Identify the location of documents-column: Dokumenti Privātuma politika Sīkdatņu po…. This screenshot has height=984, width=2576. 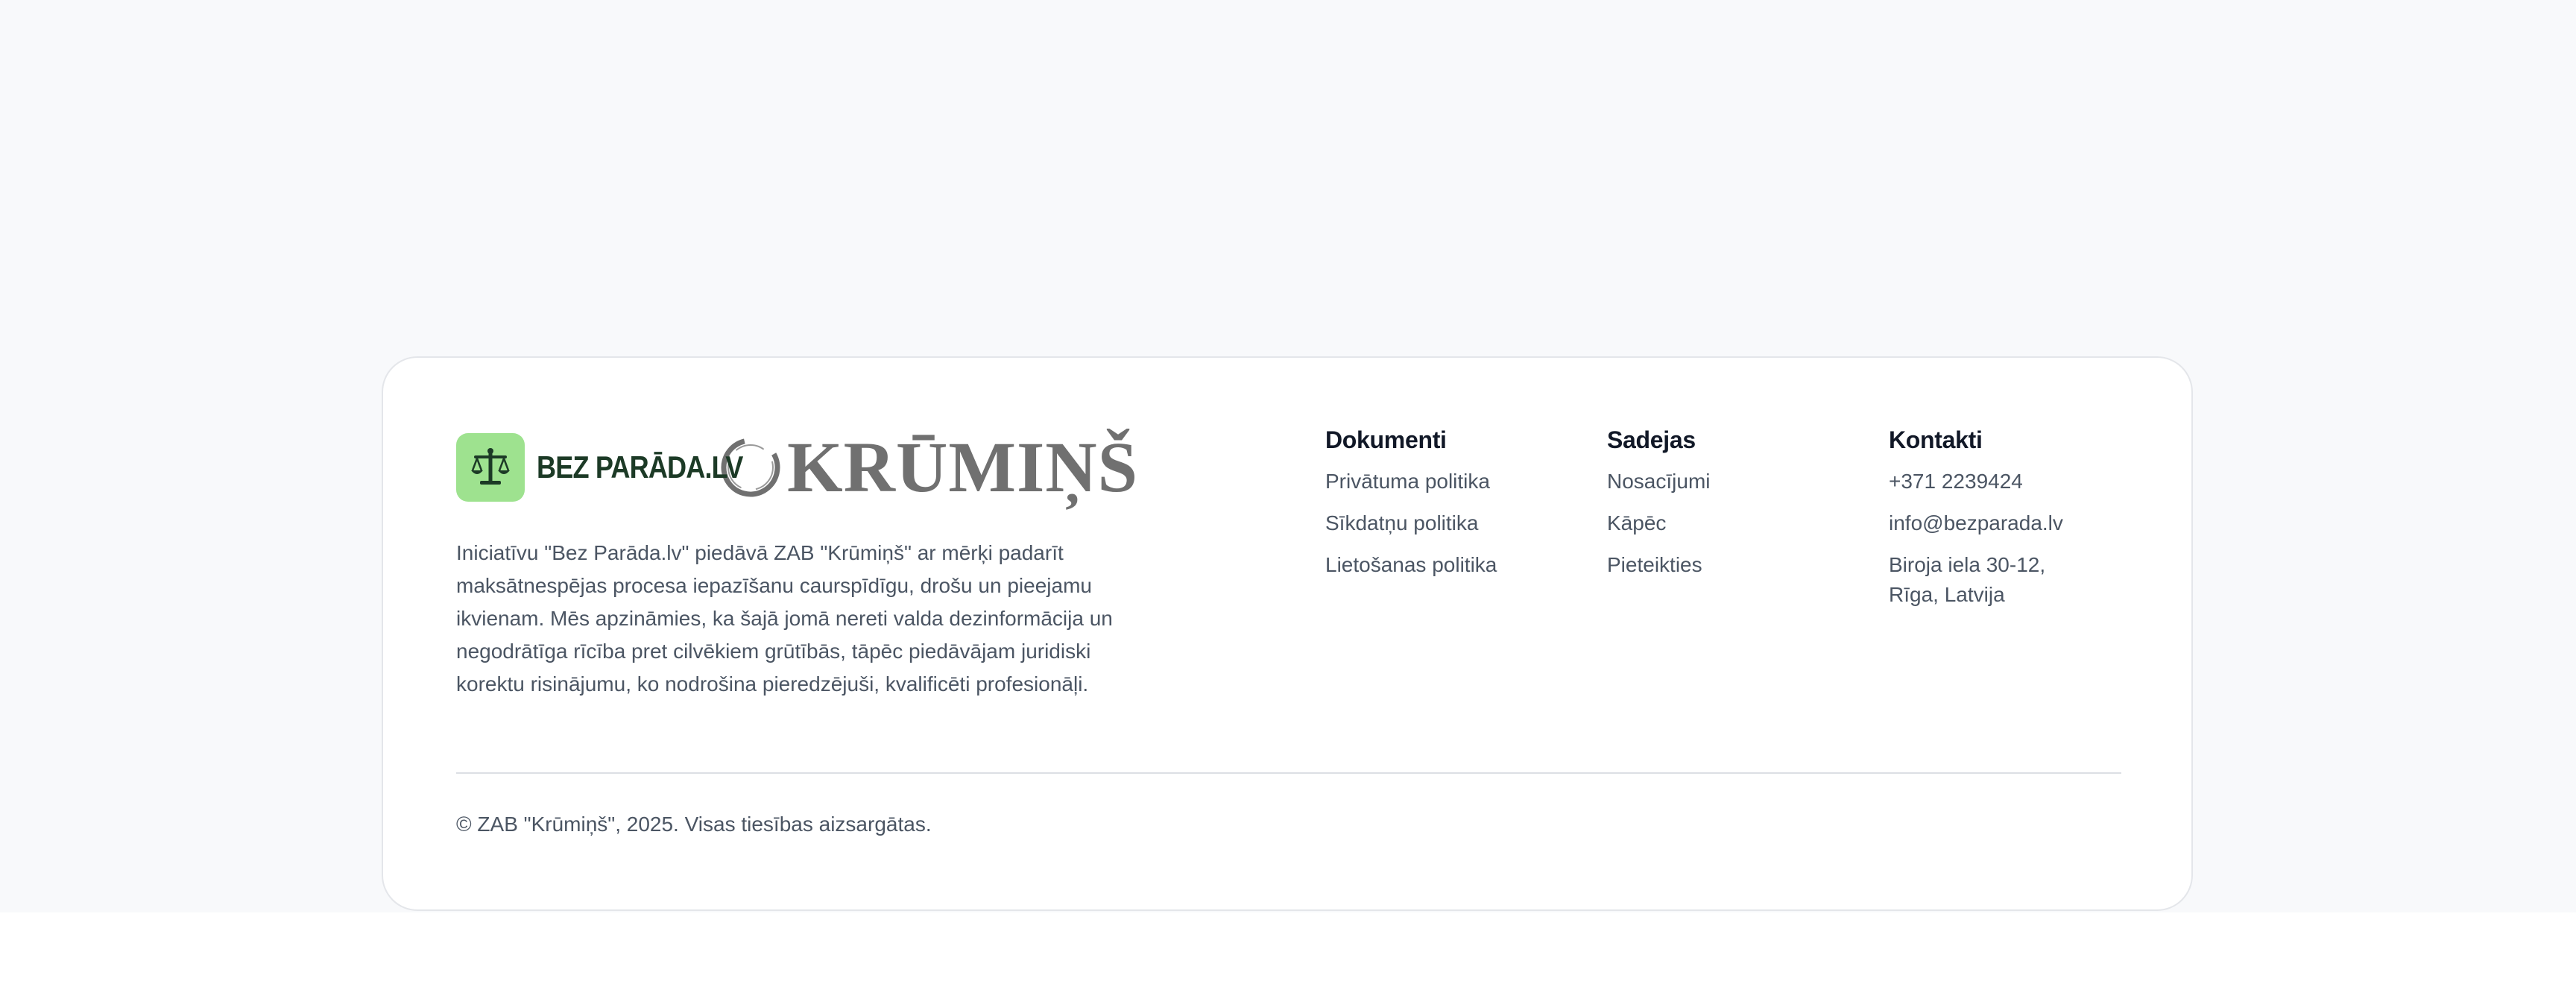
(1411, 508).